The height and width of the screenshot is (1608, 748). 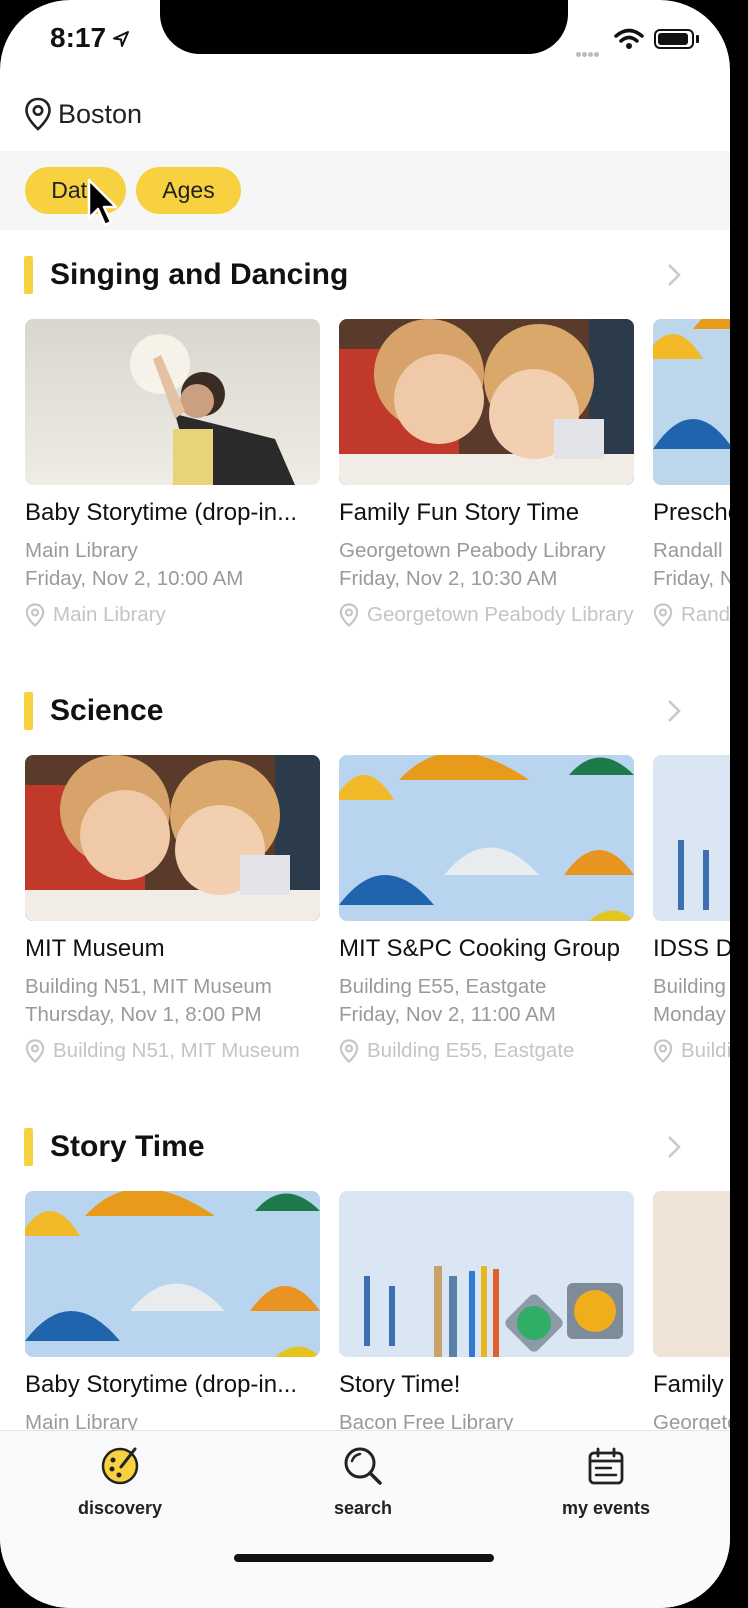 What do you see at coordinates (691, 512) in the screenshot?
I see `event-title: Preschool` at bounding box center [691, 512].